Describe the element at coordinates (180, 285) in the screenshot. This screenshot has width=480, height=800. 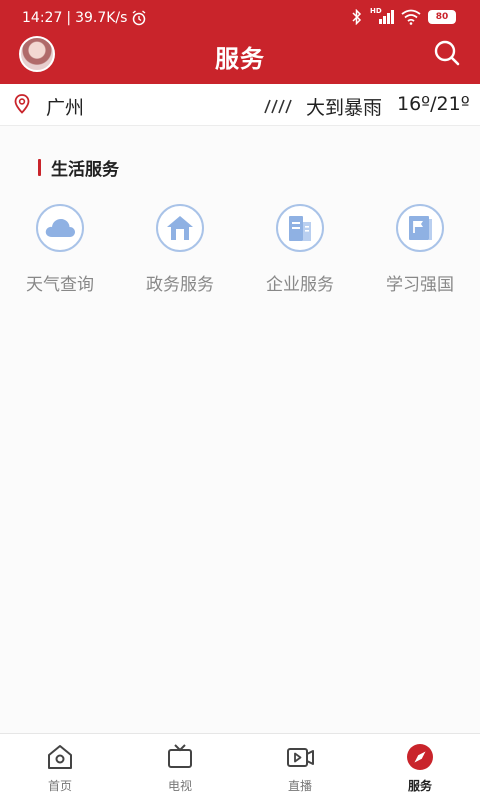
I see `service-label: 政务服务` at that location.